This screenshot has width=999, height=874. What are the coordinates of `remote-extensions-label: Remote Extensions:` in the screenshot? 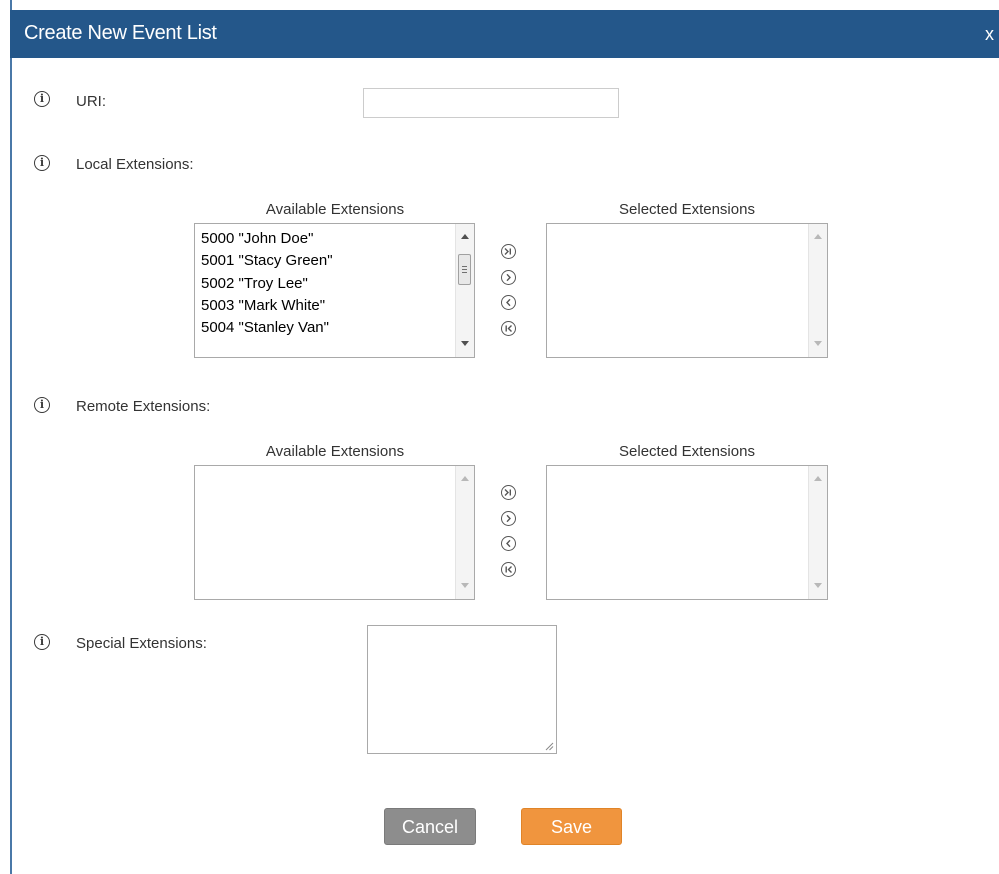 It's located at (143, 406).